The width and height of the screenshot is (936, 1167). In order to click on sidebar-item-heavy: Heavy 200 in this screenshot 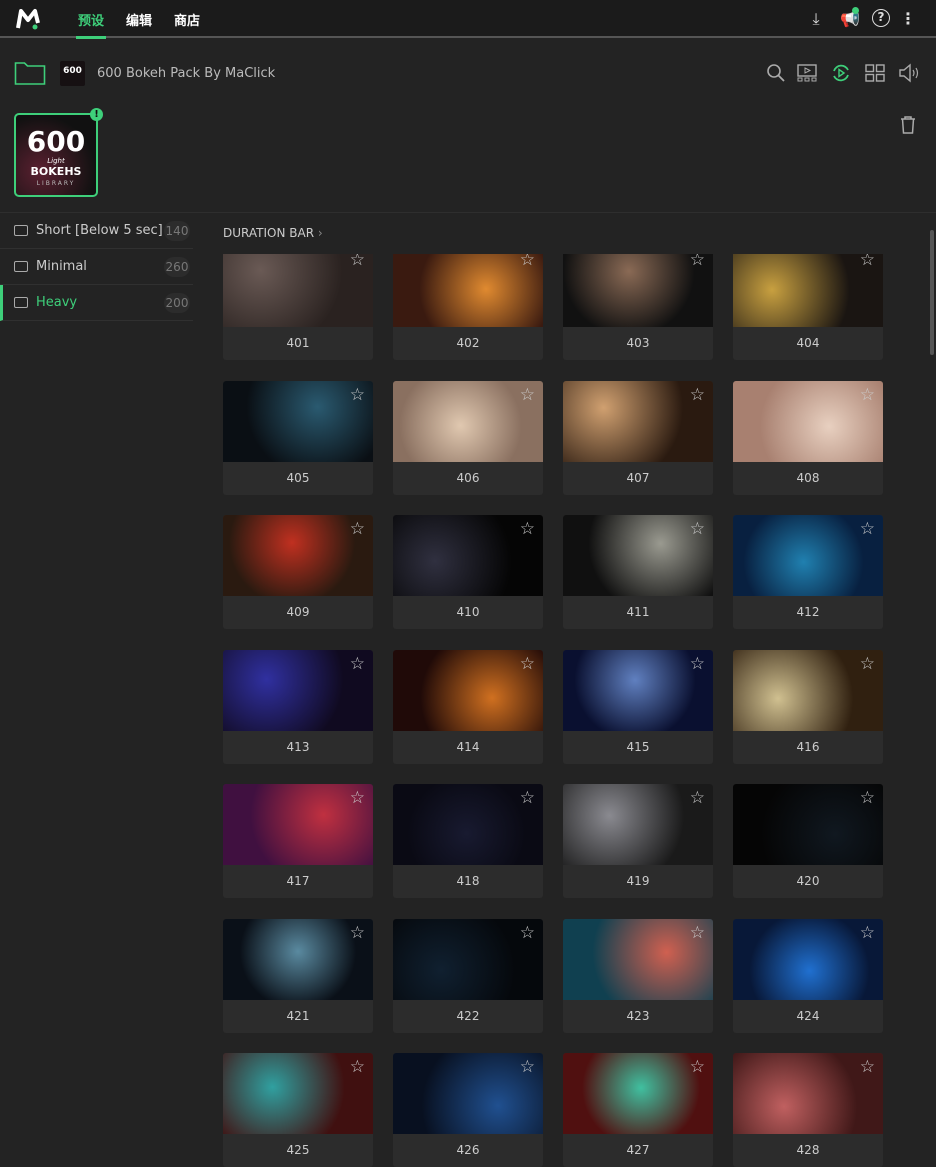, I will do `click(96, 303)`.